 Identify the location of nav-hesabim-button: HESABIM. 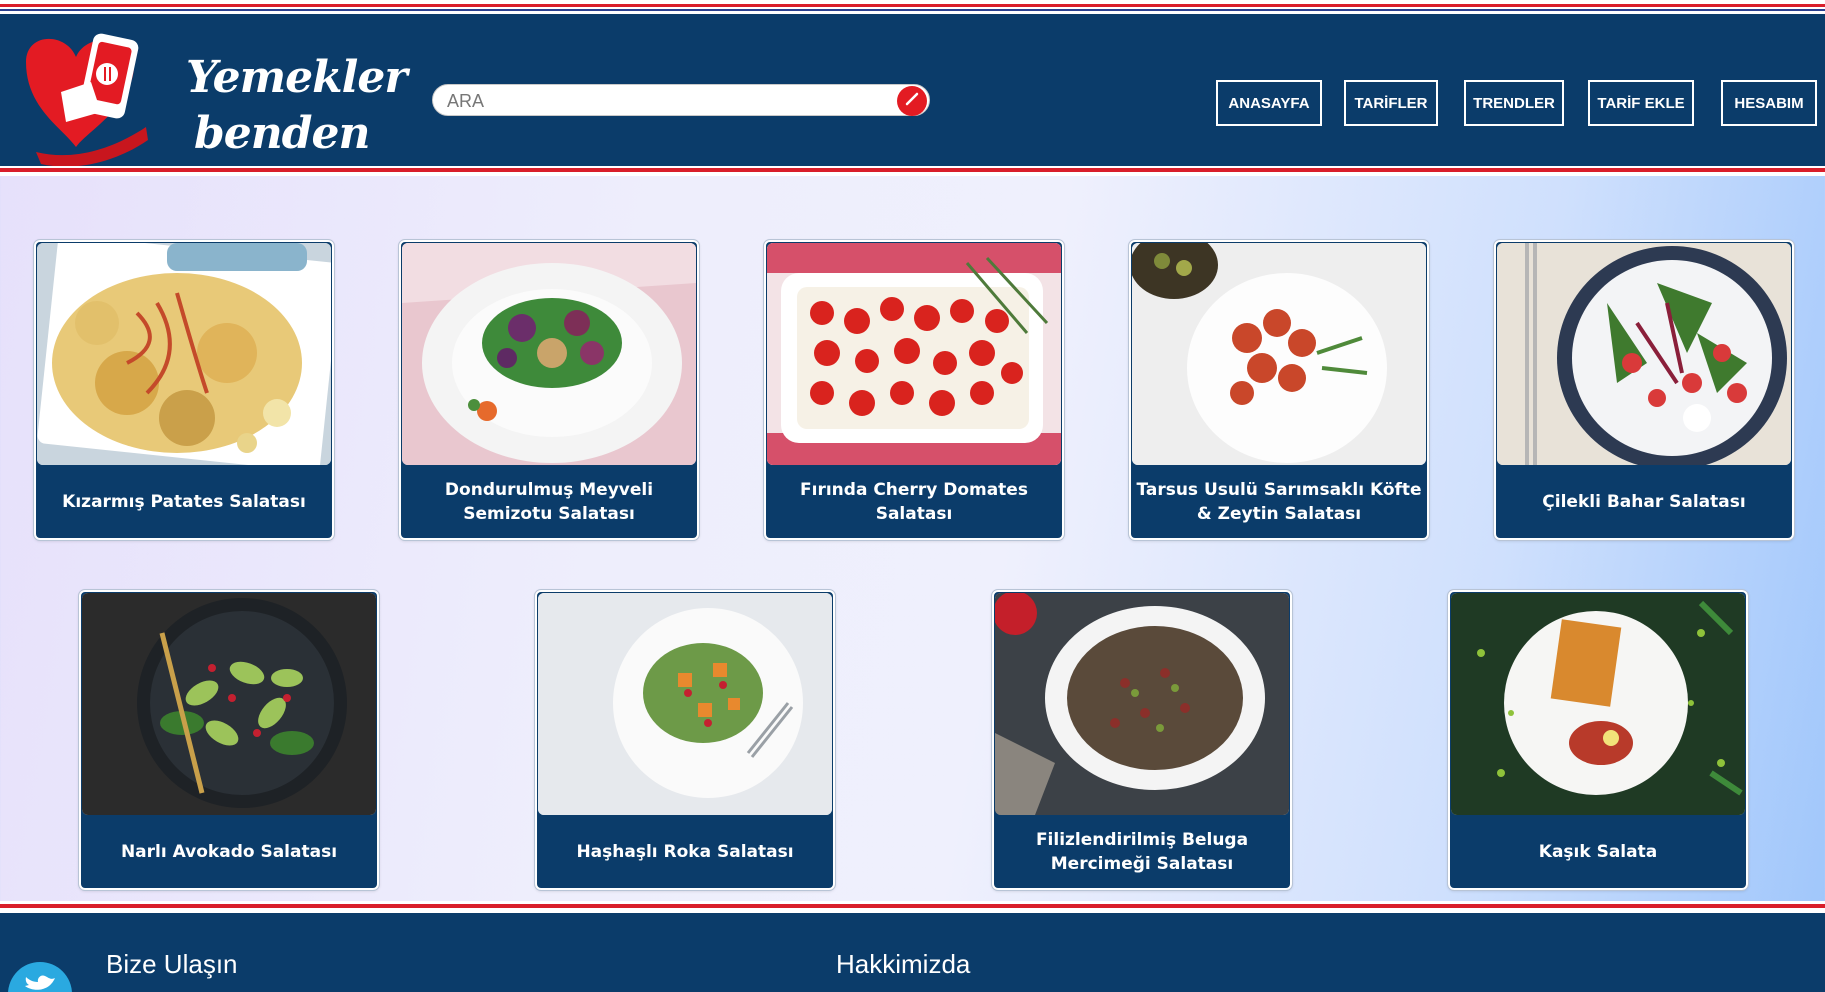
(1769, 103).